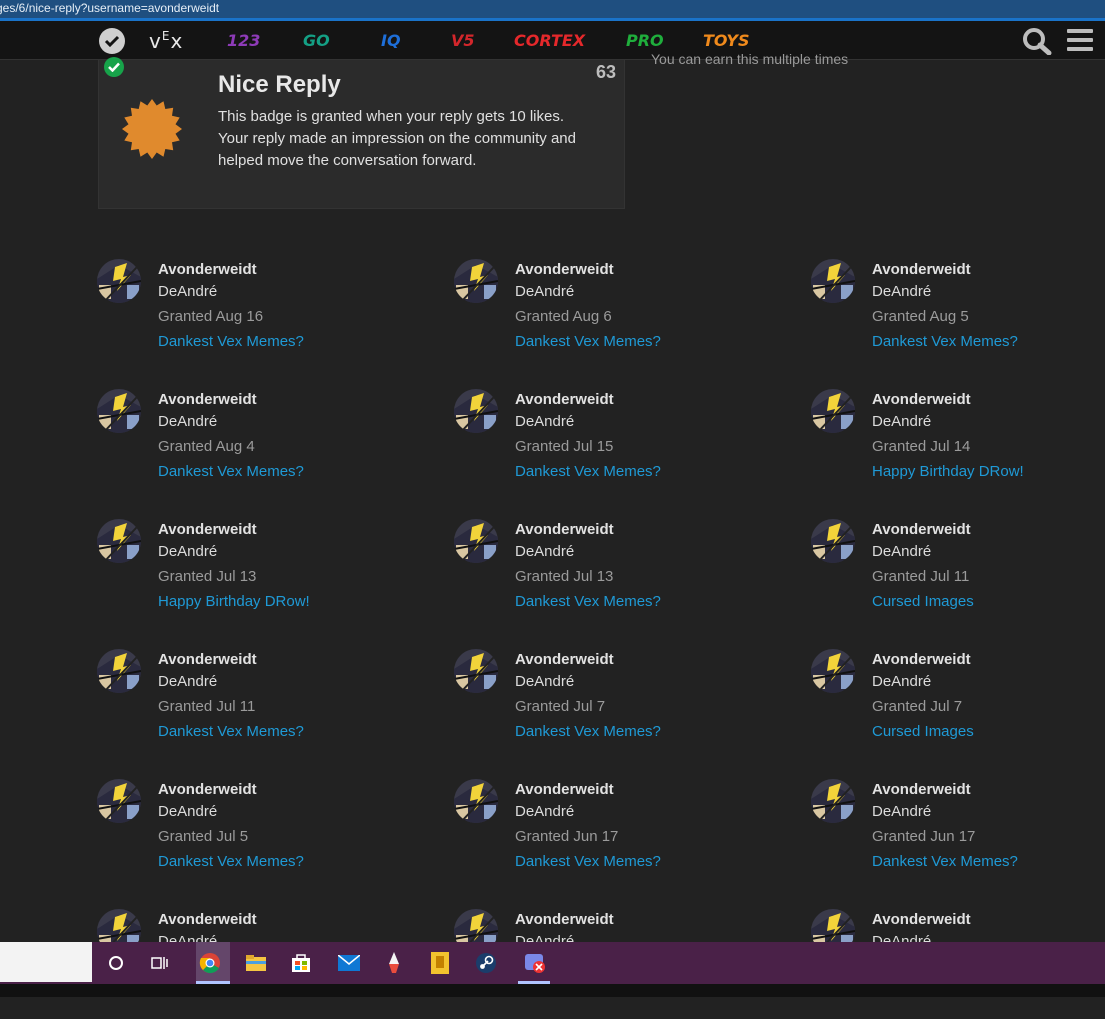  Describe the element at coordinates (256, 963) in the screenshot. I see `file-explorer-icon` at that location.